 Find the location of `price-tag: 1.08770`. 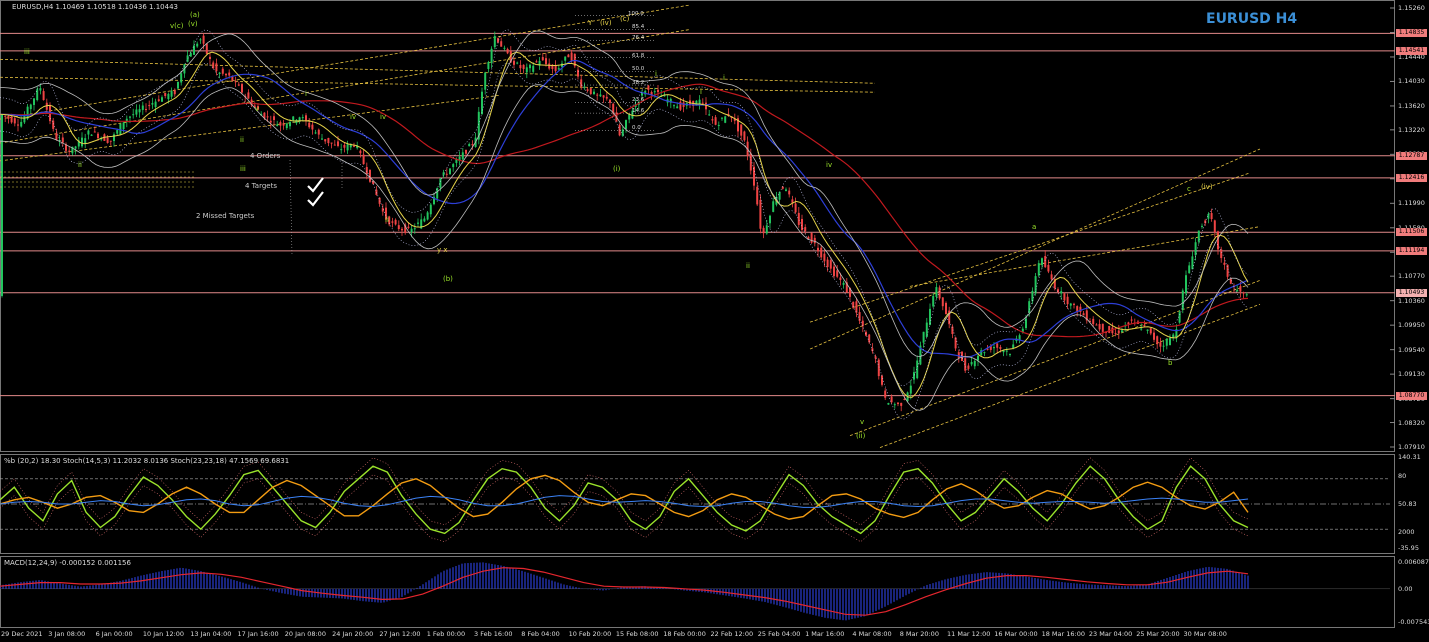

price-tag: 1.08770 is located at coordinates (1411, 395).